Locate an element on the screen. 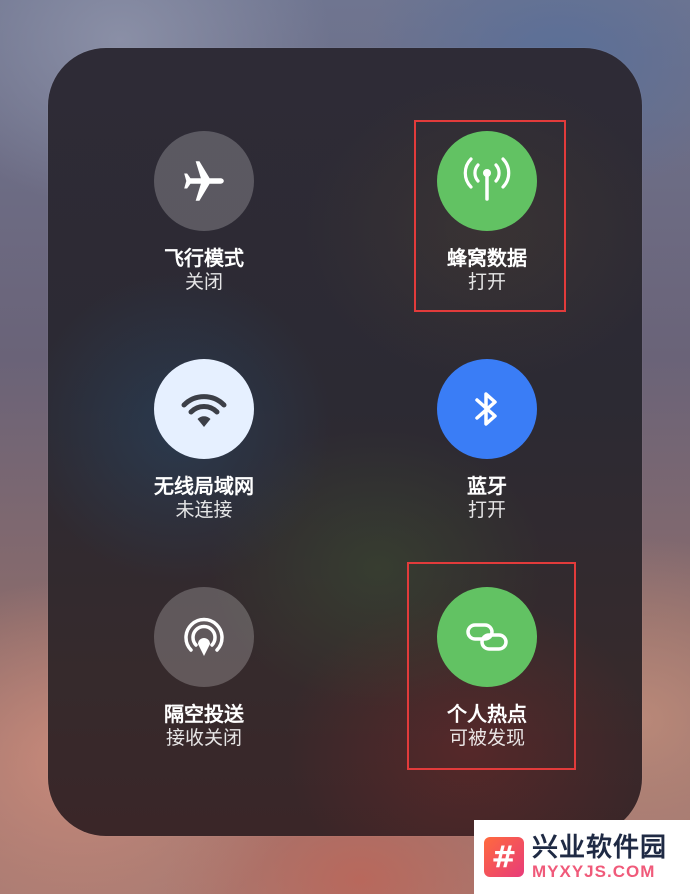 Image resolution: width=690 pixels, height=894 pixels. bluetooth-tile: 蓝牙 打开 is located at coordinates (487, 441).